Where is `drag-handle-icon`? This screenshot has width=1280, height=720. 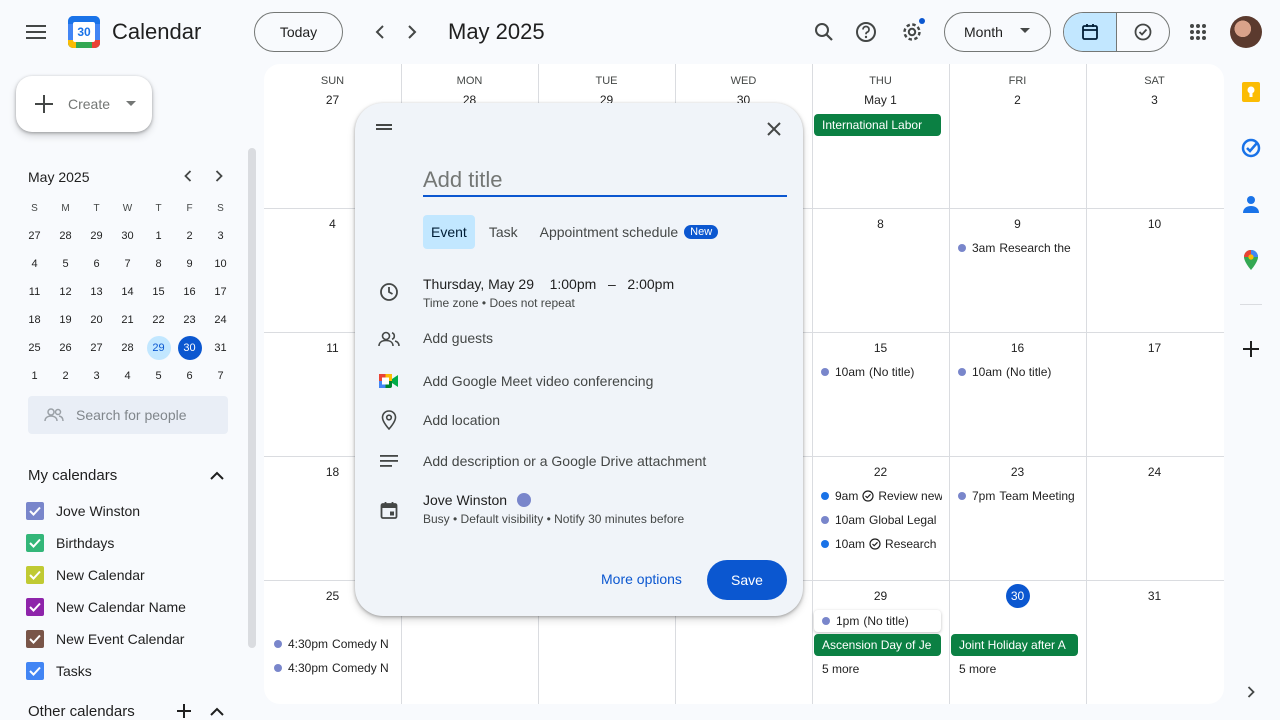
drag-handle-icon is located at coordinates (384, 127).